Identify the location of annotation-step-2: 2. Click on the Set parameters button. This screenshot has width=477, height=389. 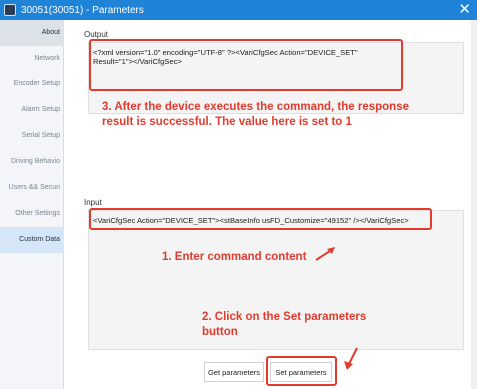
(284, 324).